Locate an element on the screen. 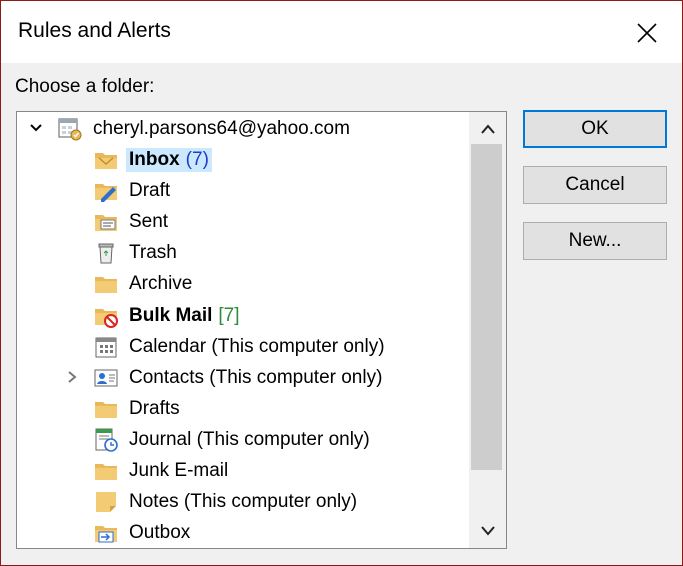 The image size is (683, 566). title-bar: Rules and Alerts is located at coordinates (341, 32).